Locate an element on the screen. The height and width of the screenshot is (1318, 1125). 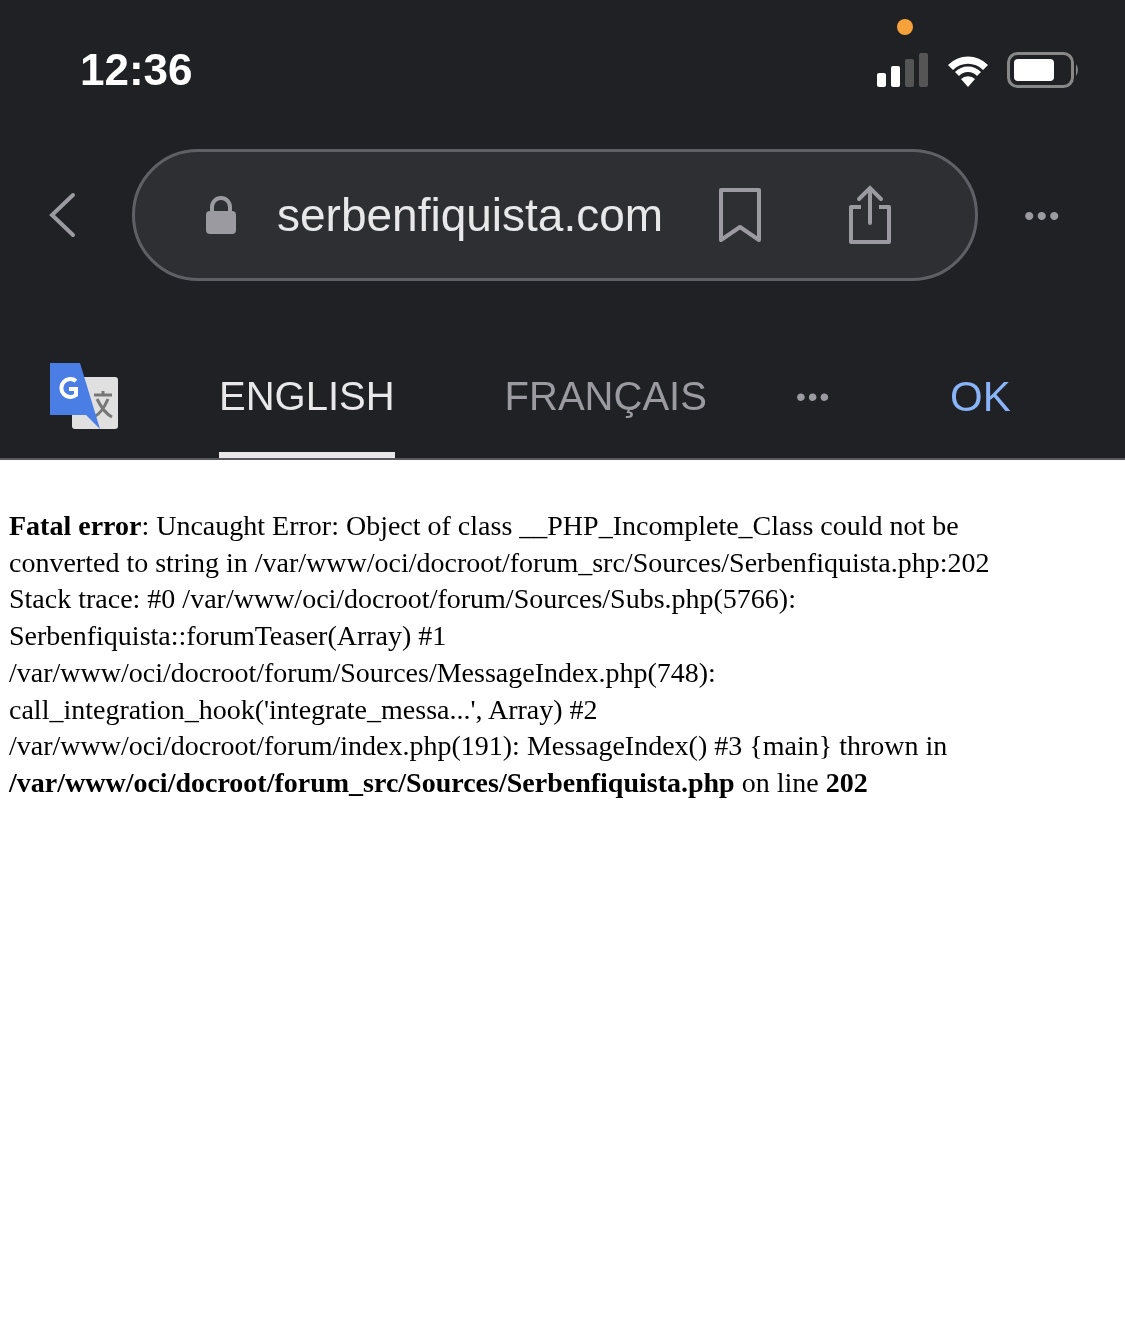
battery-icon is located at coordinates (1044, 70).